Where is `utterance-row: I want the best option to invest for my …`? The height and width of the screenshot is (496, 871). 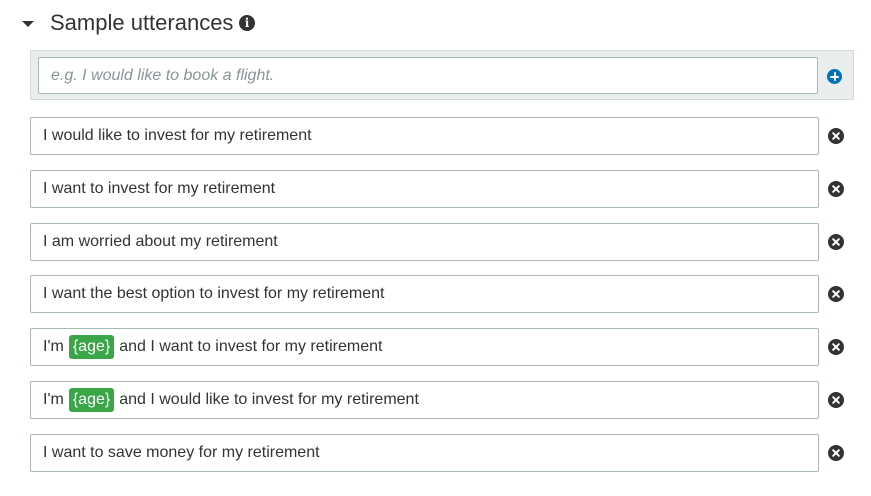 utterance-row: I want the best option to invest for my … is located at coordinates (445, 294).